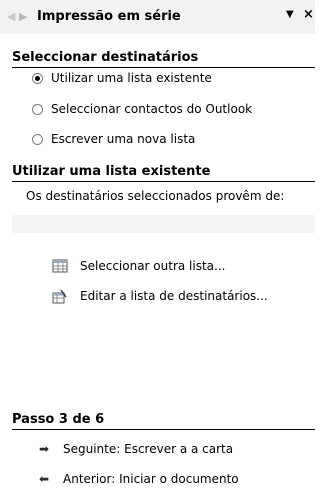  What do you see at coordinates (163, 224) in the screenshot?
I see `source-field` at bounding box center [163, 224].